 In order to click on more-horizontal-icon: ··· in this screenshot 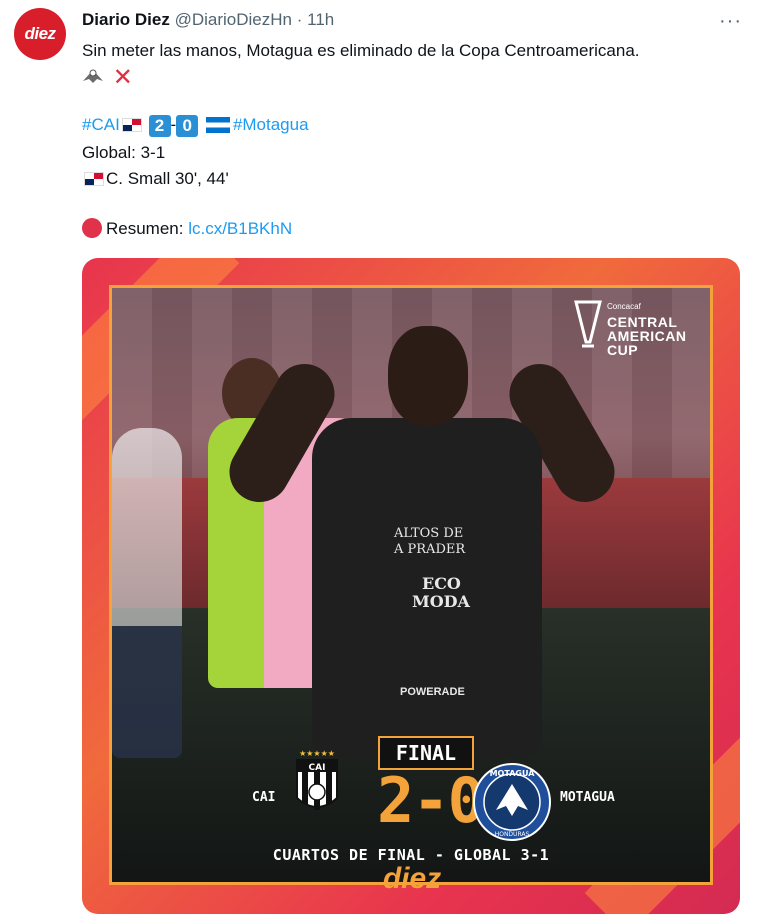, I will do `click(730, 21)`.